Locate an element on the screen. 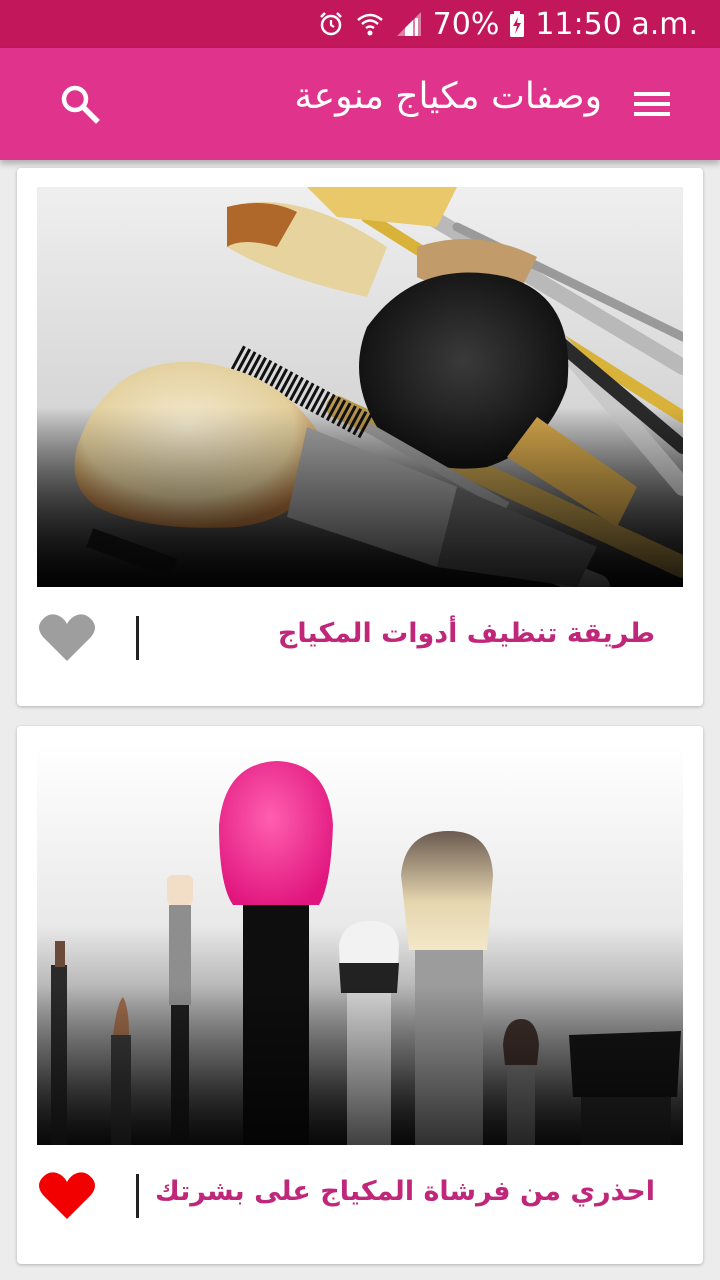 The image size is (720, 1280). battery-level: 70% is located at coordinates (466, 24).